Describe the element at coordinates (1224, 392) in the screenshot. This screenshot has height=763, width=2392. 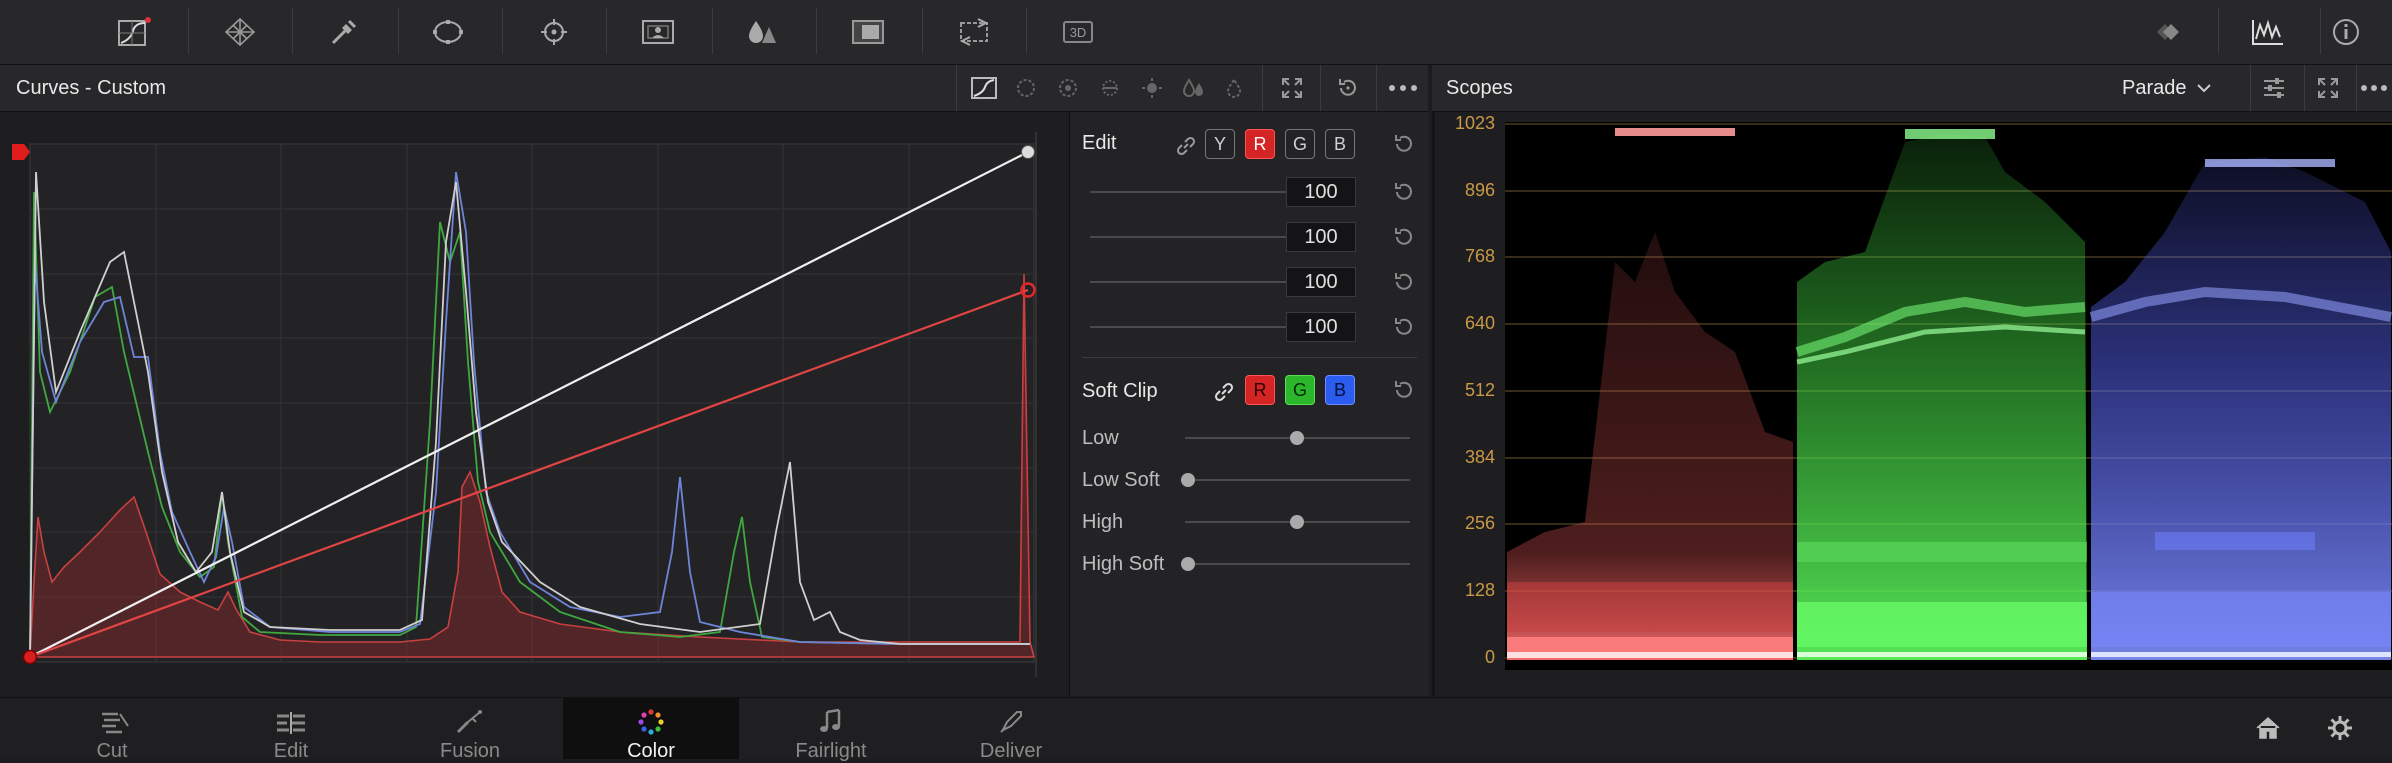
I see `soft-clip-link-icon` at that location.